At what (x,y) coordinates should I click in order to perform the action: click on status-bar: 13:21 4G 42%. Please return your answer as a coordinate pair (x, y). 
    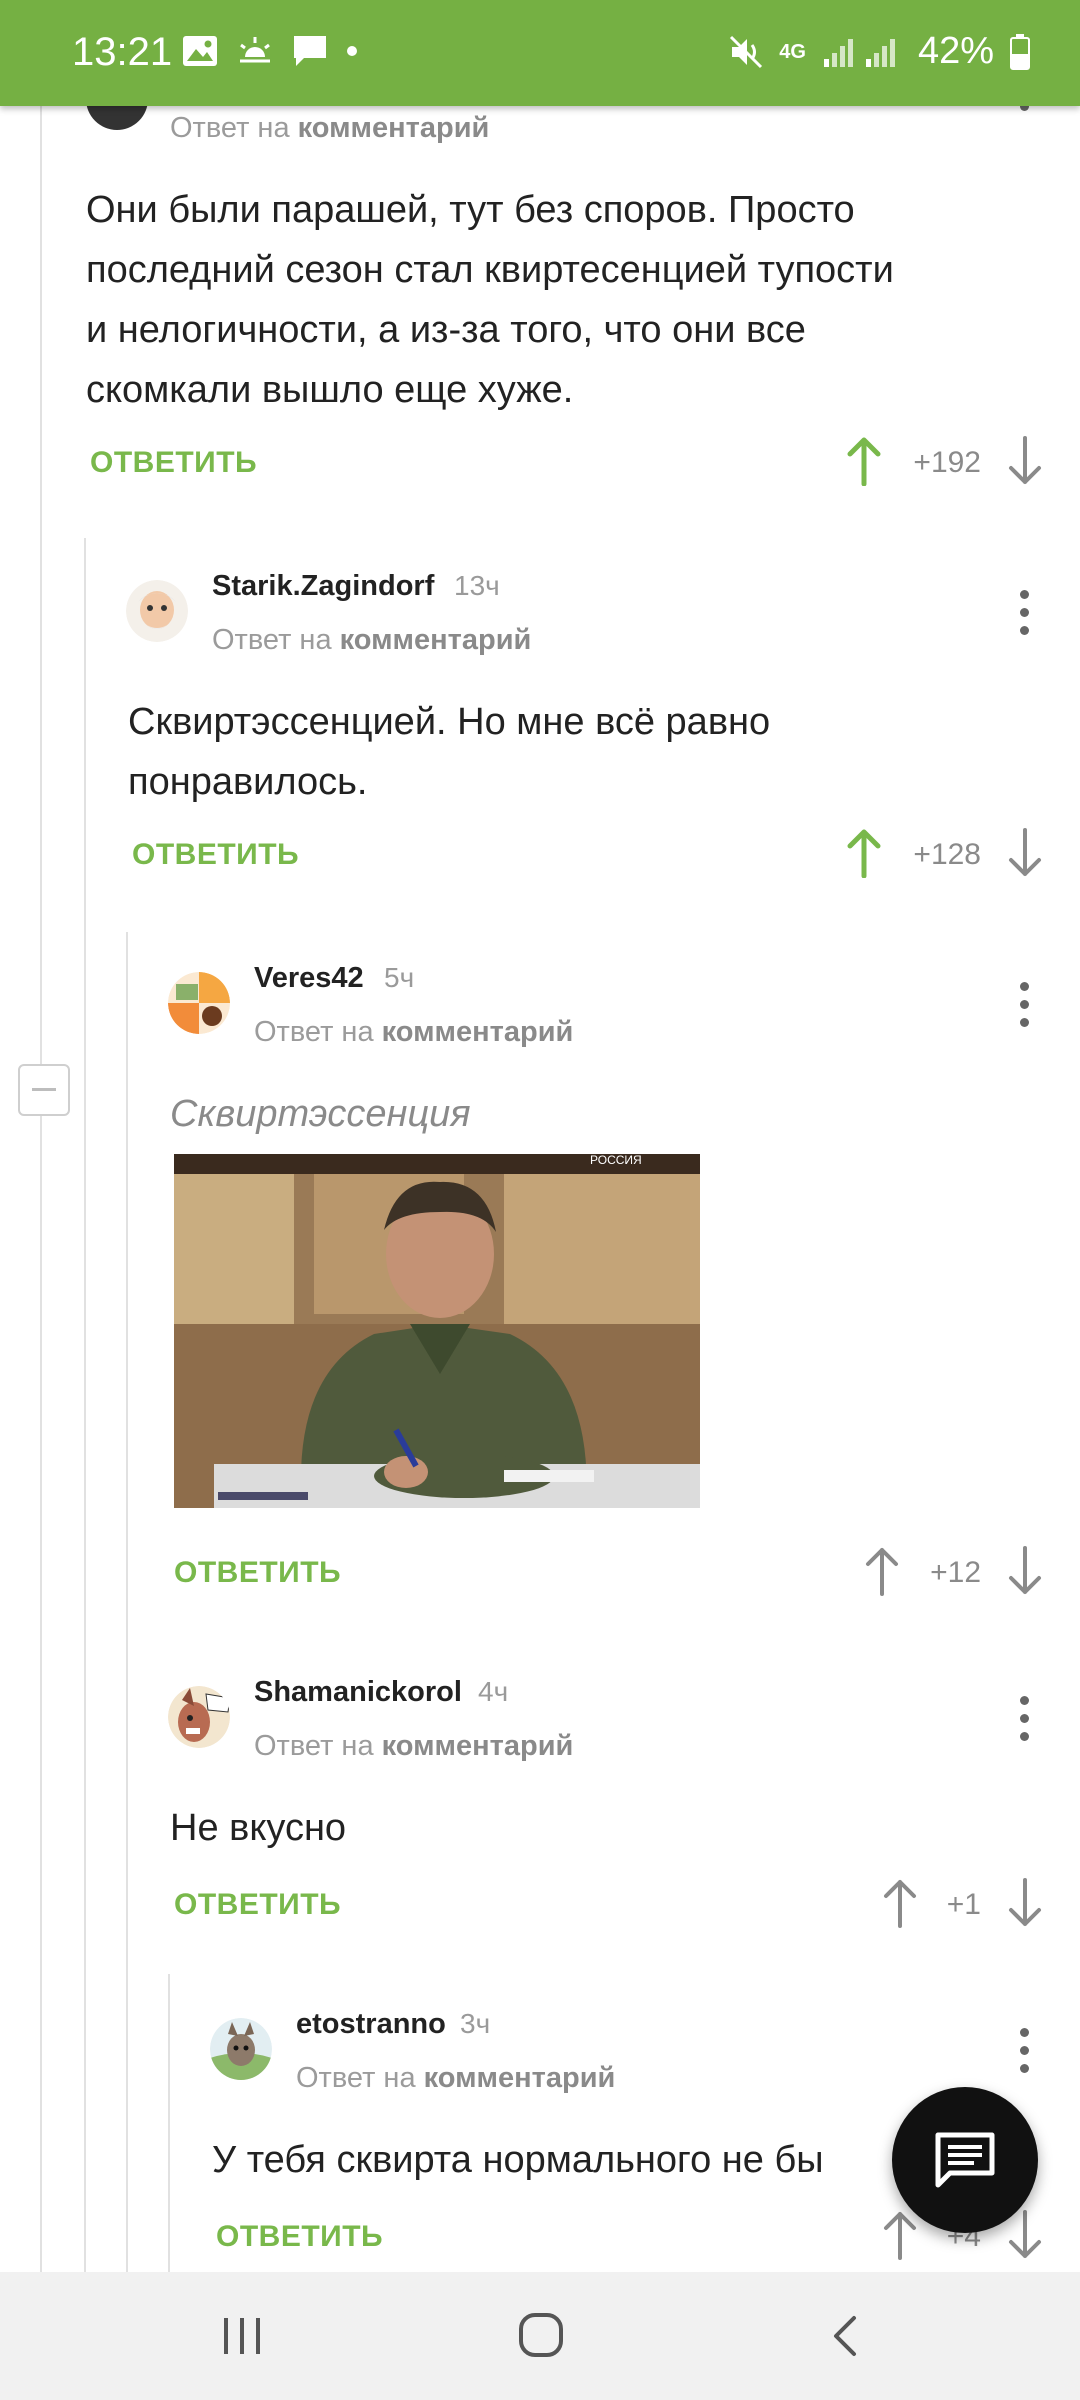
    Looking at the image, I should click on (540, 53).